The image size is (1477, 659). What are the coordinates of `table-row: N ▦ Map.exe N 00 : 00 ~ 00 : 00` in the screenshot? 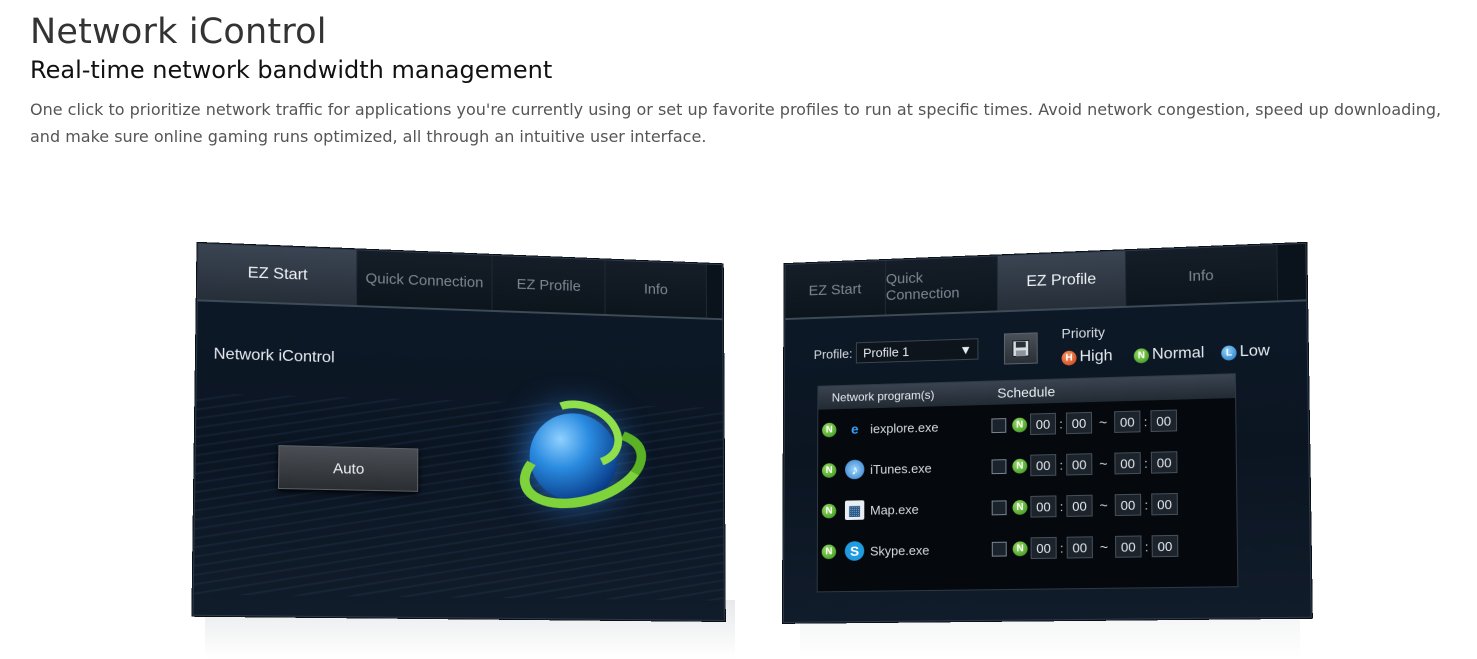 It's located at (1027, 506).